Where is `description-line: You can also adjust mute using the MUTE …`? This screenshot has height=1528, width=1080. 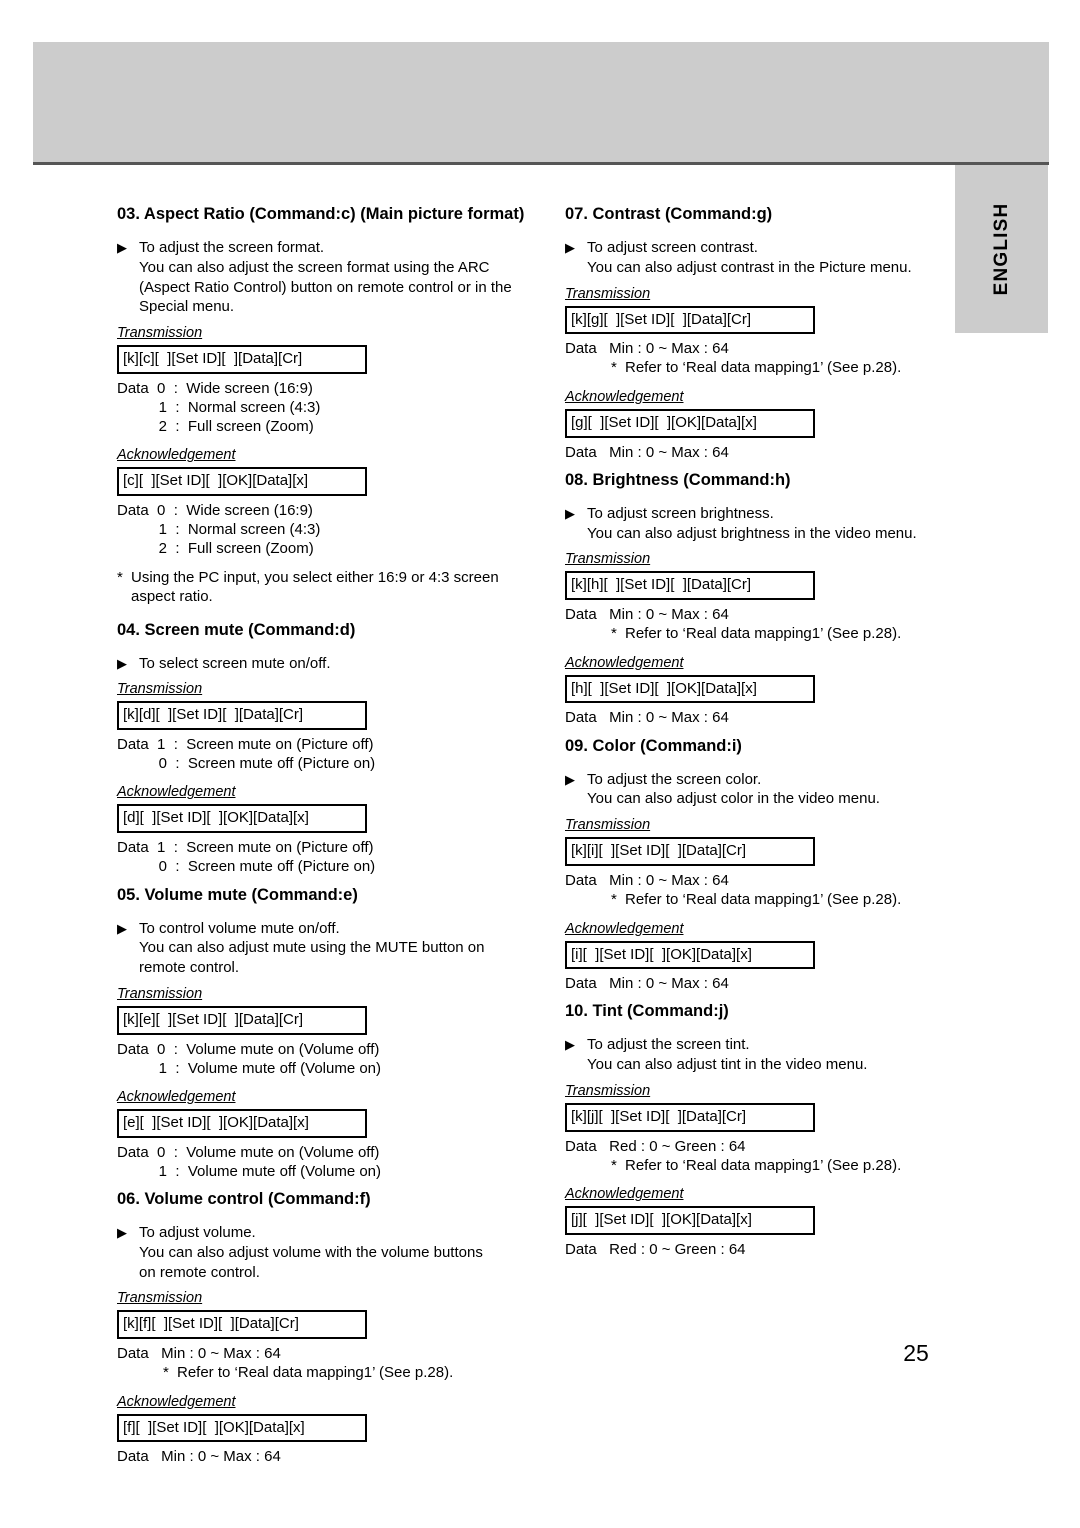 description-line: You can also adjust mute using the MUTE … is located at coordinates (312, 948).